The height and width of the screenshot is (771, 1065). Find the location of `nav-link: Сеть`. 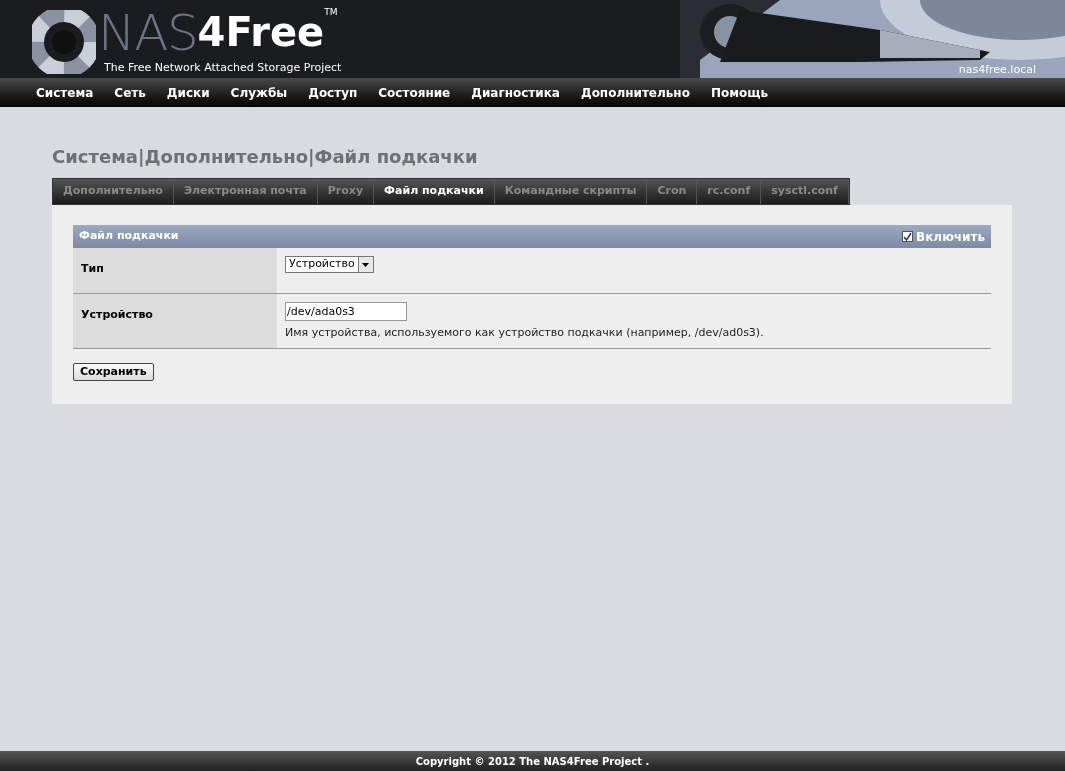

nav-link: Сеть is located at coordinates (130, 92).